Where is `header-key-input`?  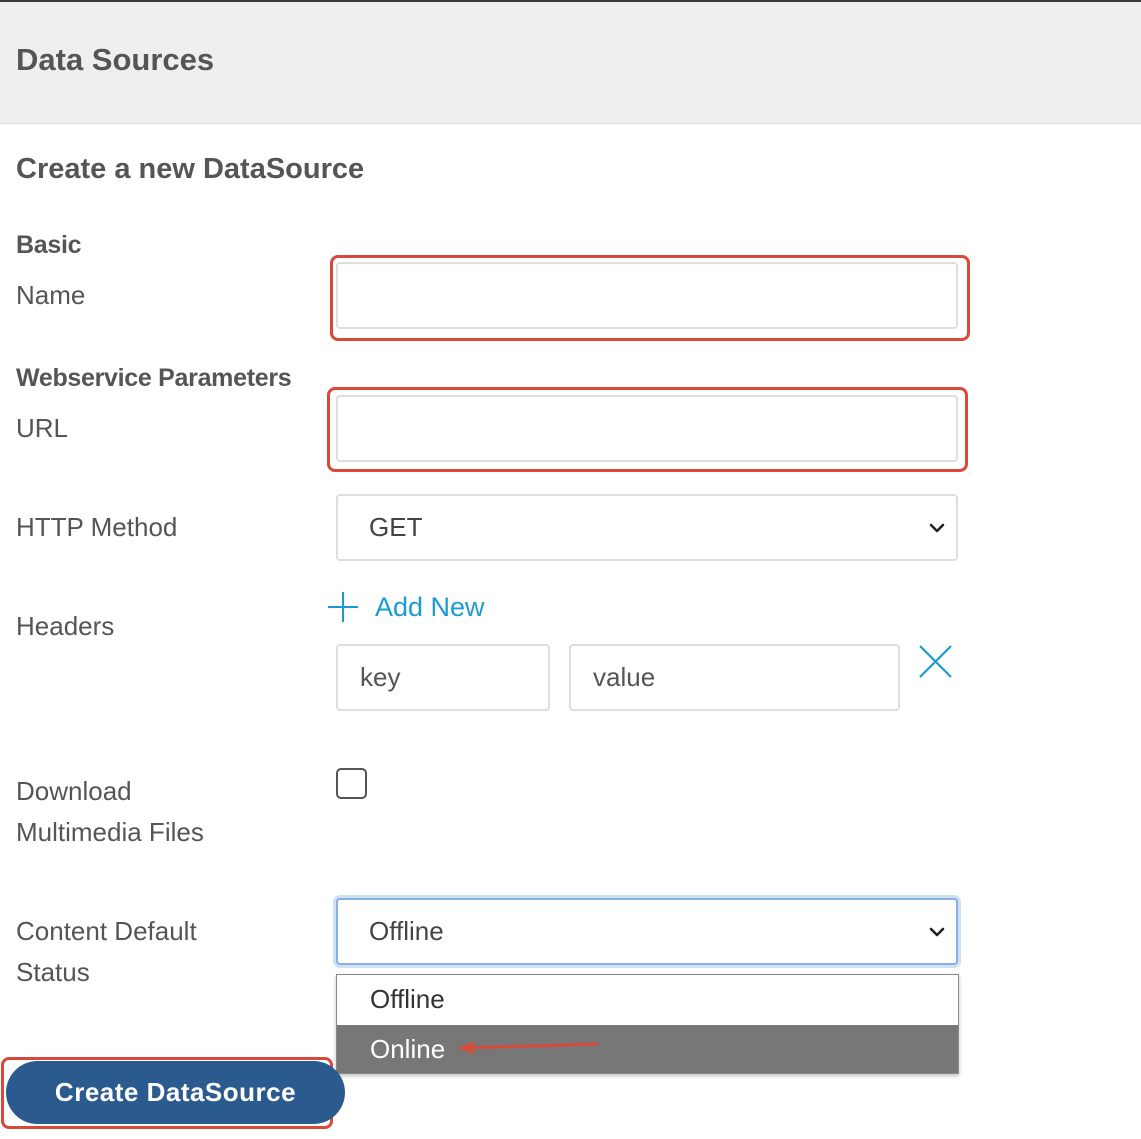 header-key-input is located at coordinates (443, 677).